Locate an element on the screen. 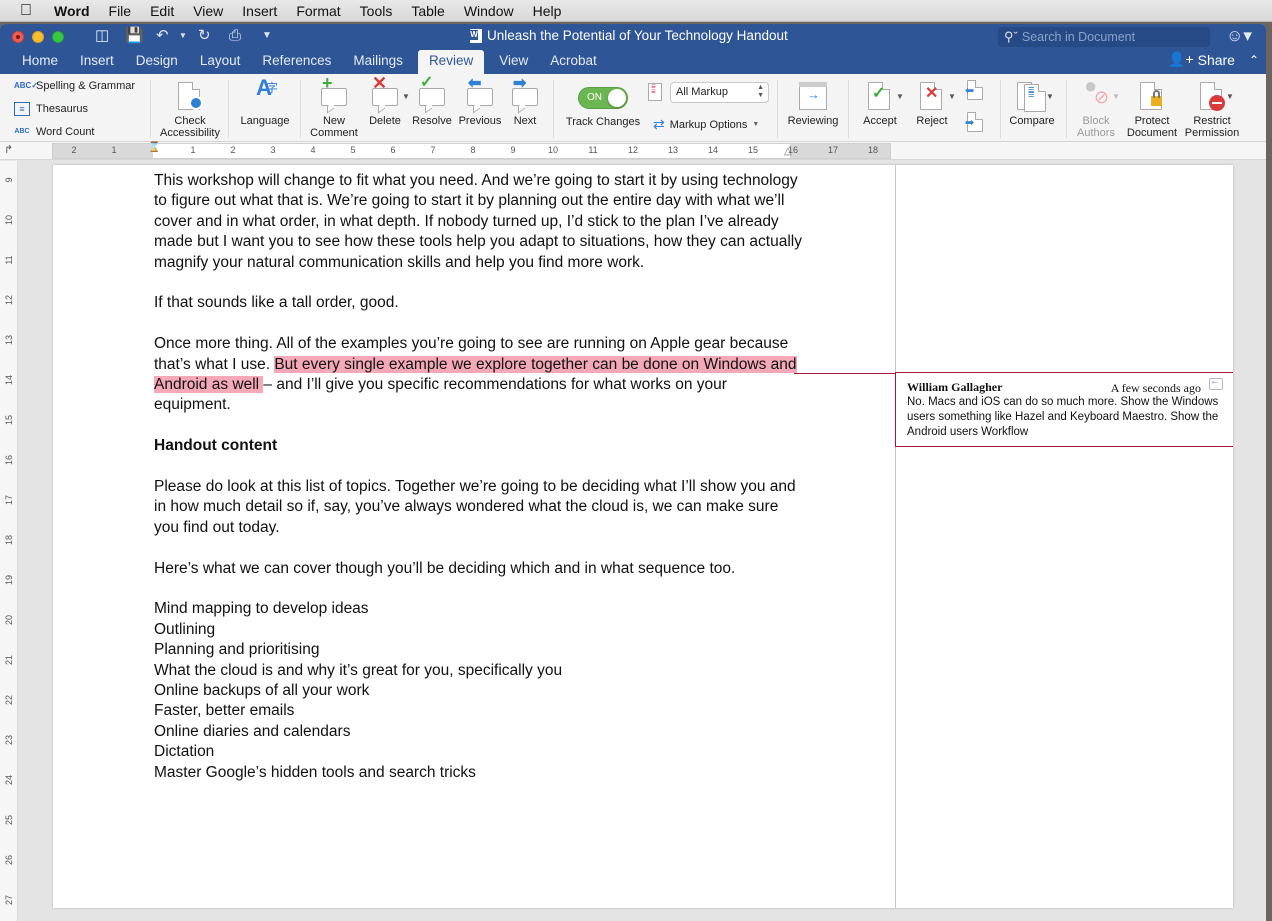 The image size is (1272, 921). new-comment-button: + New Comment is located at coordinates (334, 106).